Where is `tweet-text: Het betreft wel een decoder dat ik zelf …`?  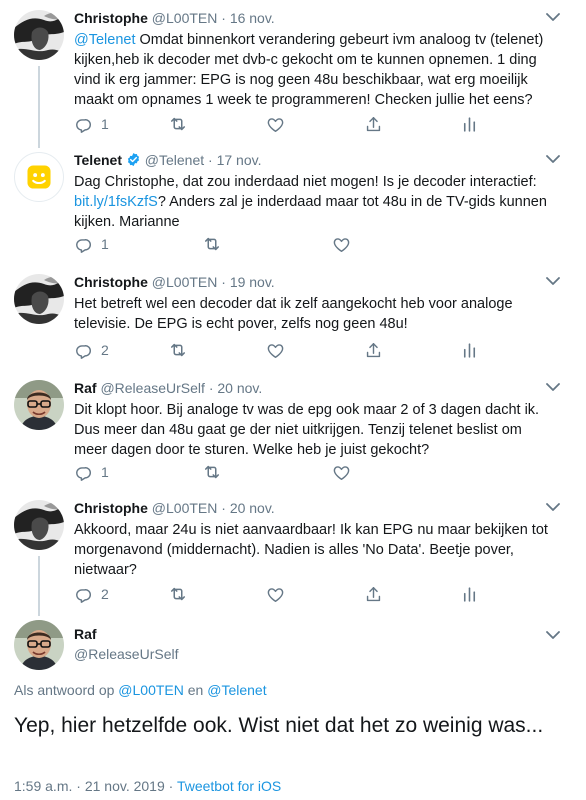
tweet-text: Het betreft wel een decoder dat ik zelf … is located at coordinates (293, 314).